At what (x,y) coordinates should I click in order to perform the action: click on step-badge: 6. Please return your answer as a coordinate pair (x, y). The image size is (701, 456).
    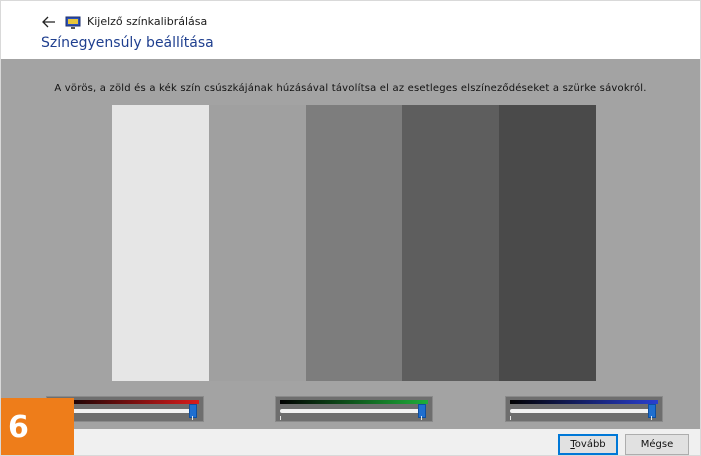
    Looking at the image, I should click on (37, 426).